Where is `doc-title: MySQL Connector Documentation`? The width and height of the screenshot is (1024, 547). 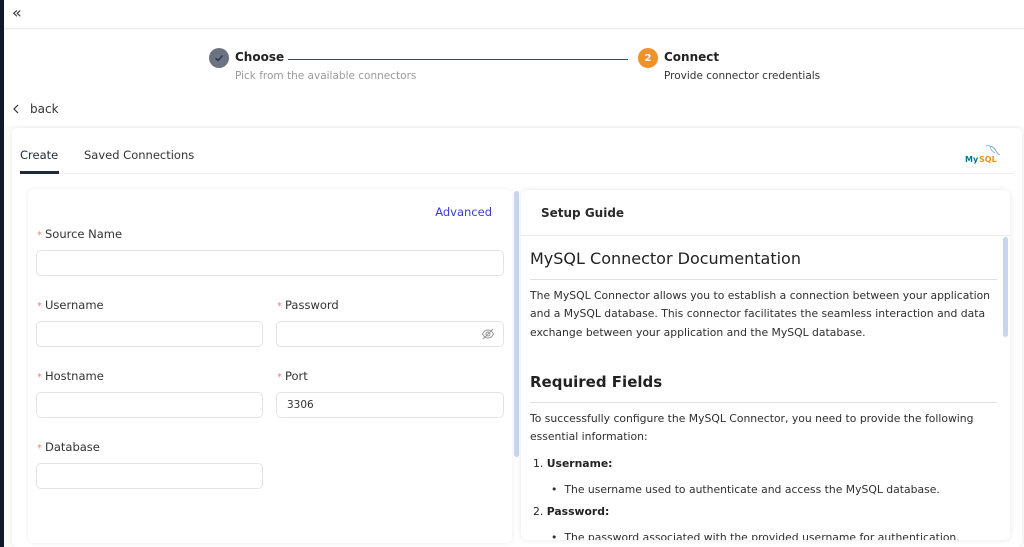 doc-title: MySQL Connector Documentation is located at coordinates (665, 258).